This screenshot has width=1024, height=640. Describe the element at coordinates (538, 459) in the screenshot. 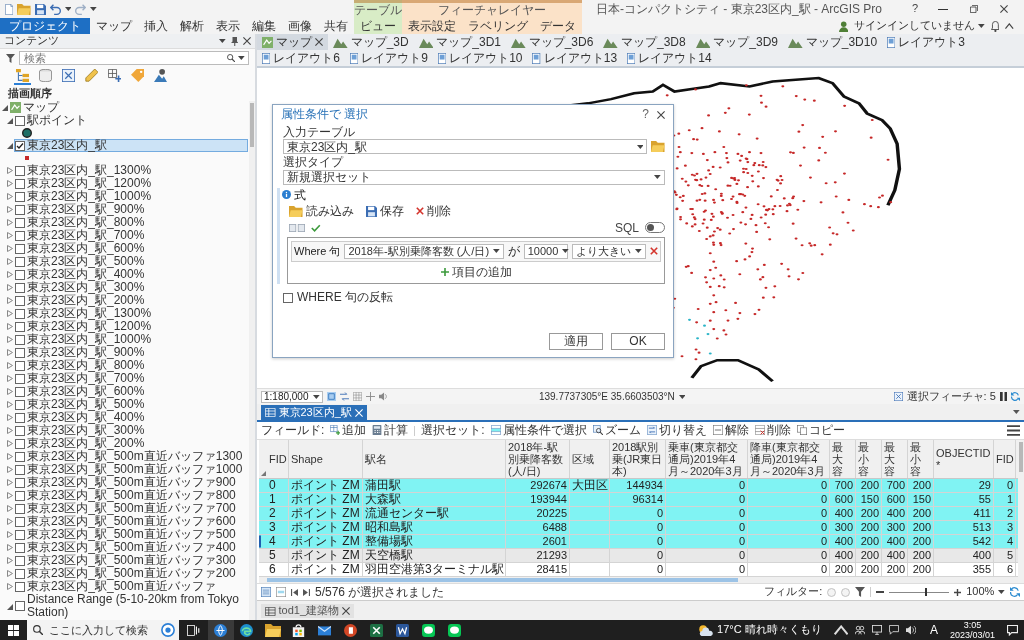

I see `column-header: 2018年-駅別乗降客数 (人/日)` at that location.